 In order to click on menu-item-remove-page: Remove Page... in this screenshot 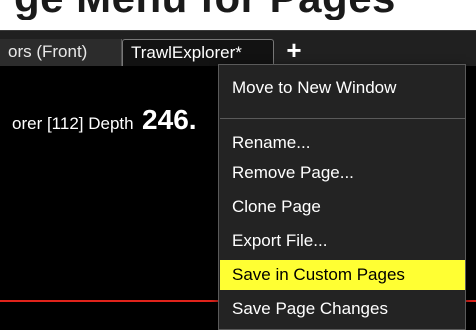, I will do `click(342, 173)`.